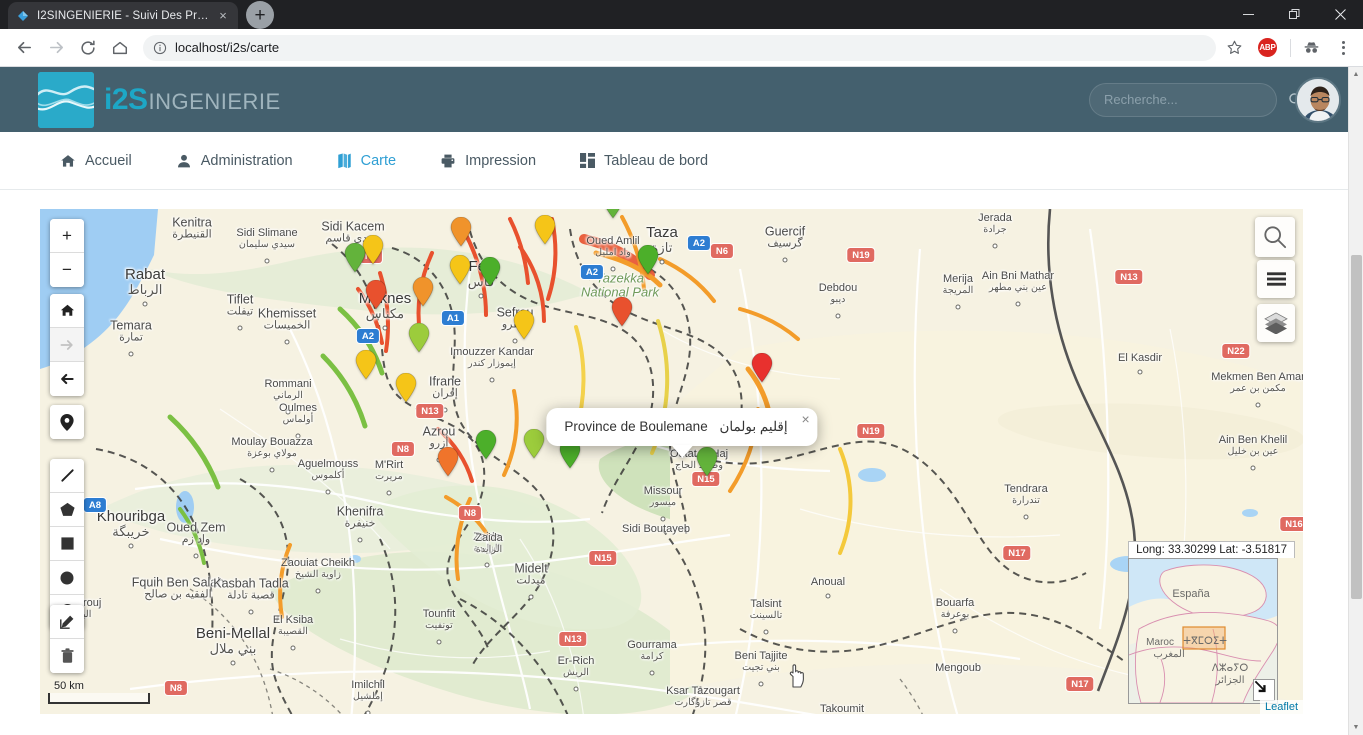  What do you see at coordinates (488, 161) in the screenshot?
I see `nav-item-impression: Impression` at bounding box center [488, 161].